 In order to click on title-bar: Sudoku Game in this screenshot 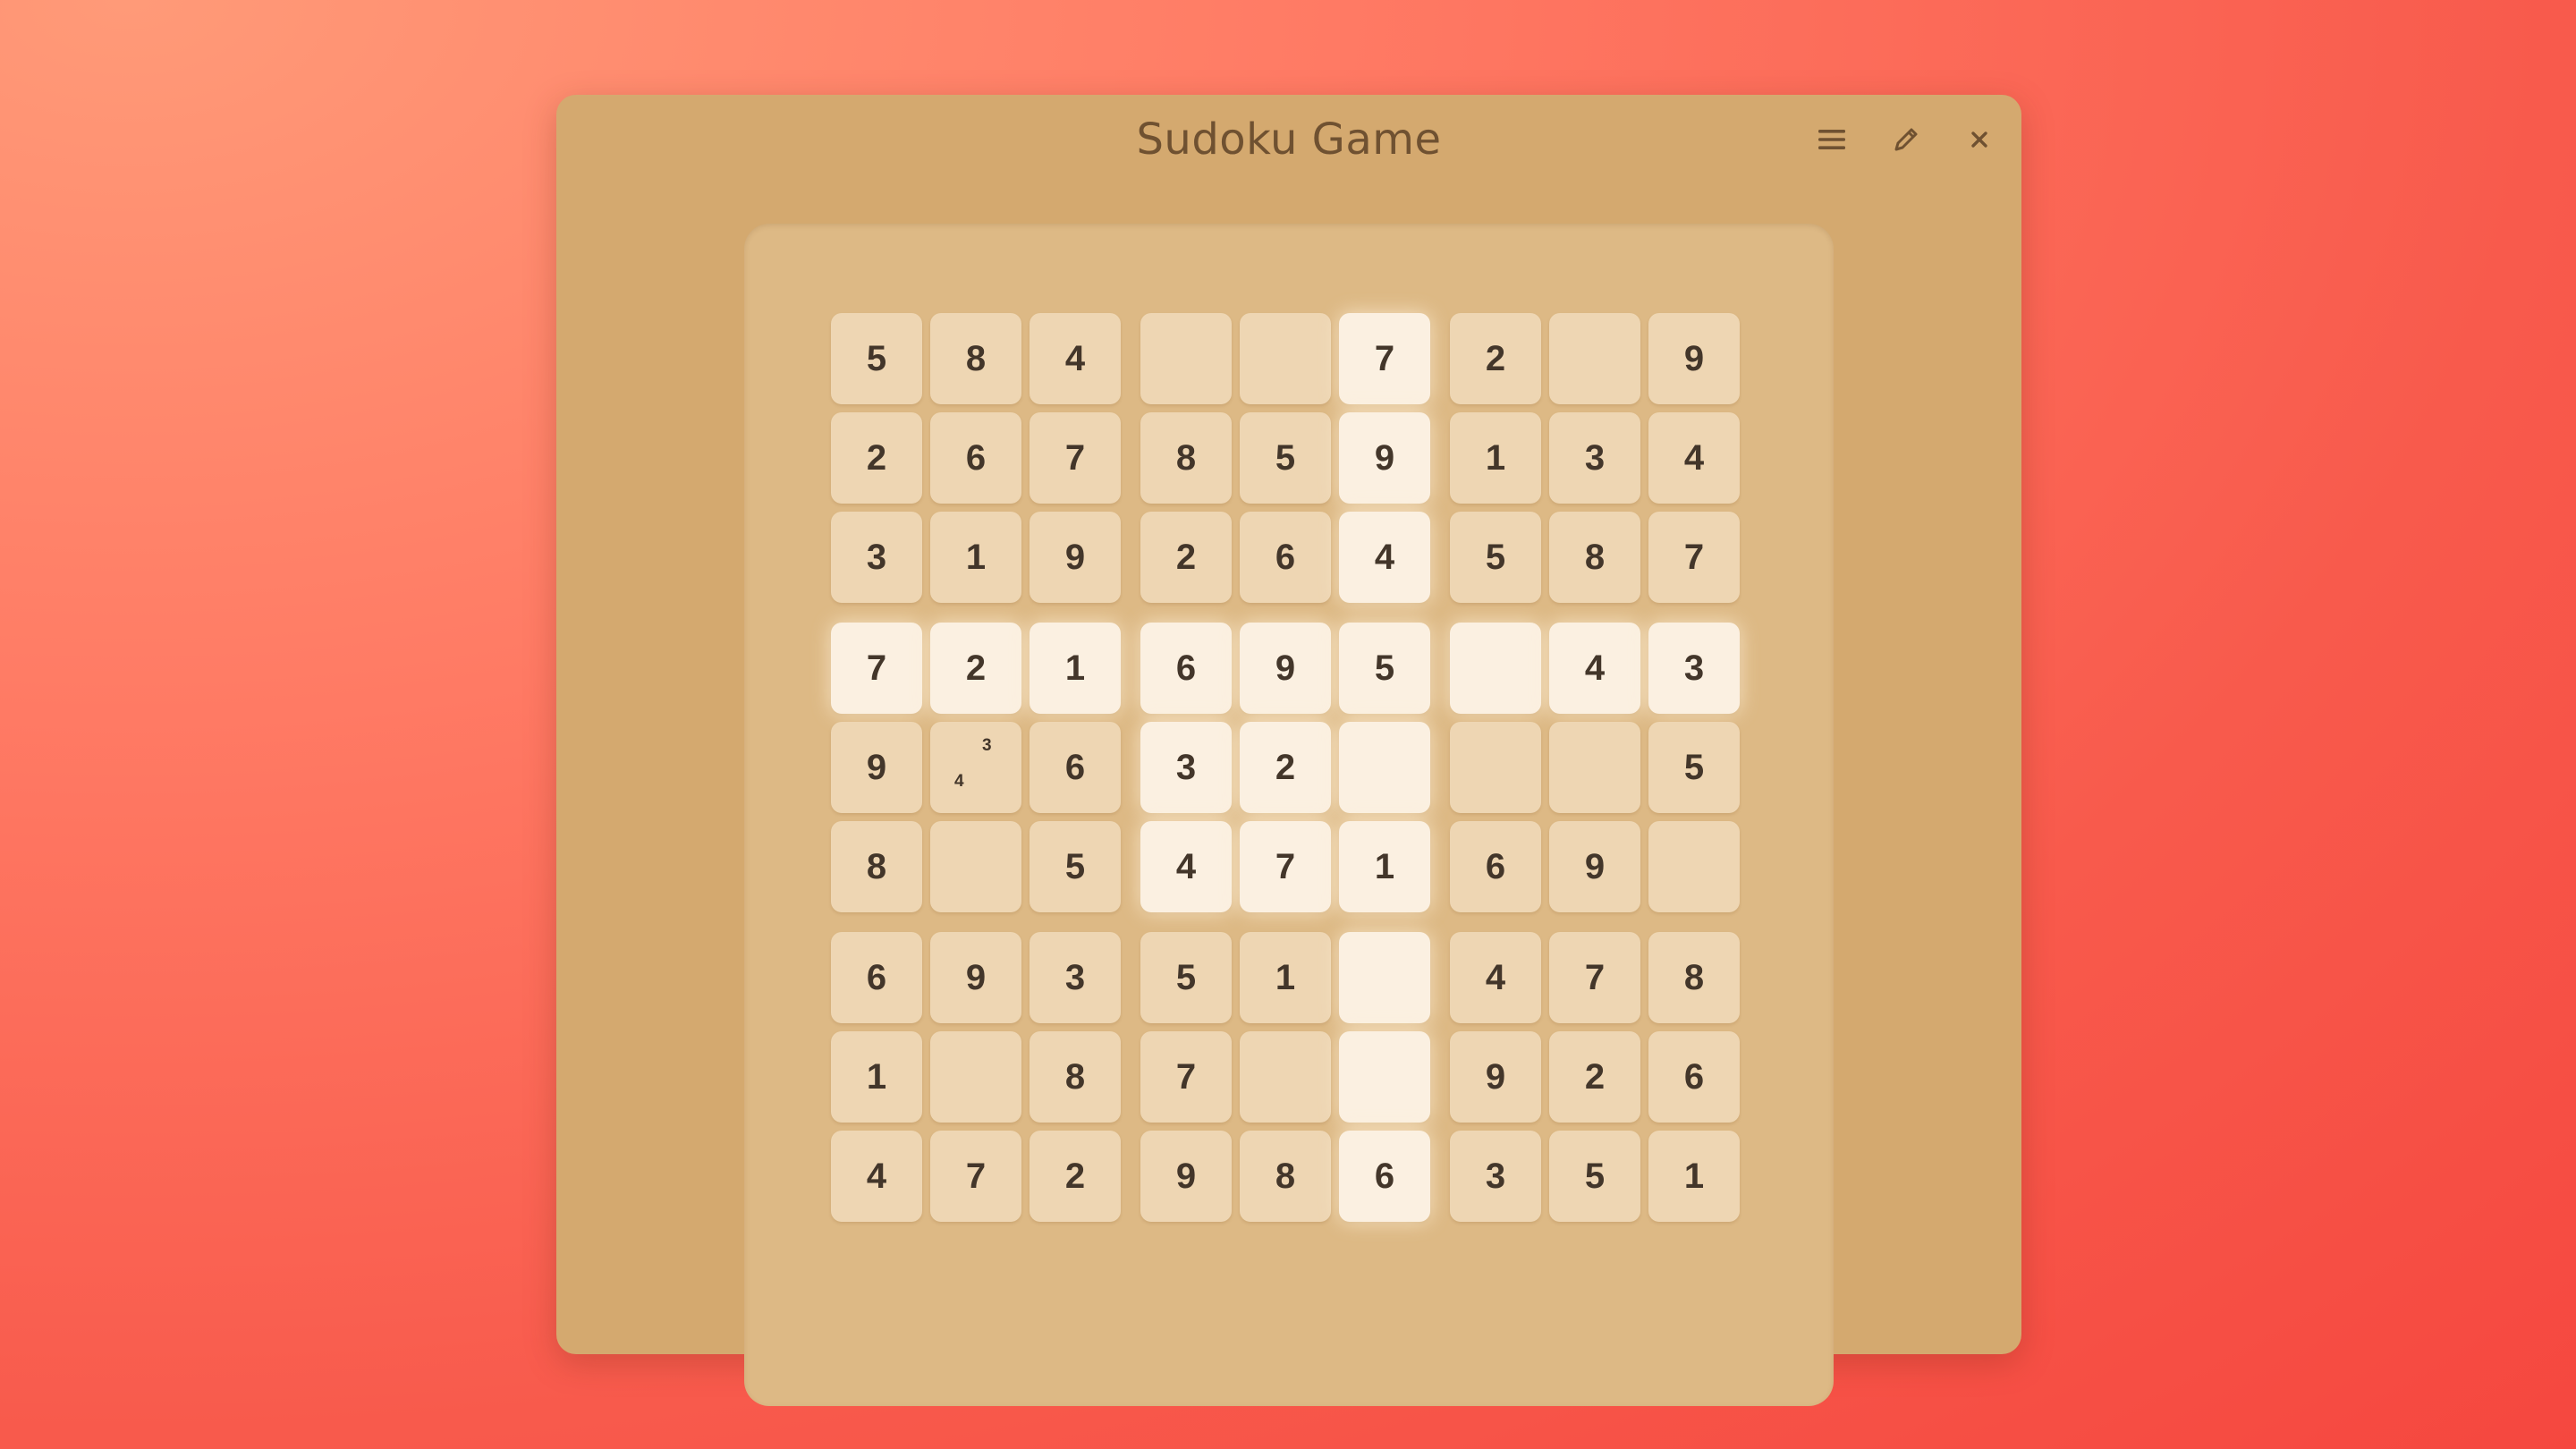, I will do `click(1288, 138)`.